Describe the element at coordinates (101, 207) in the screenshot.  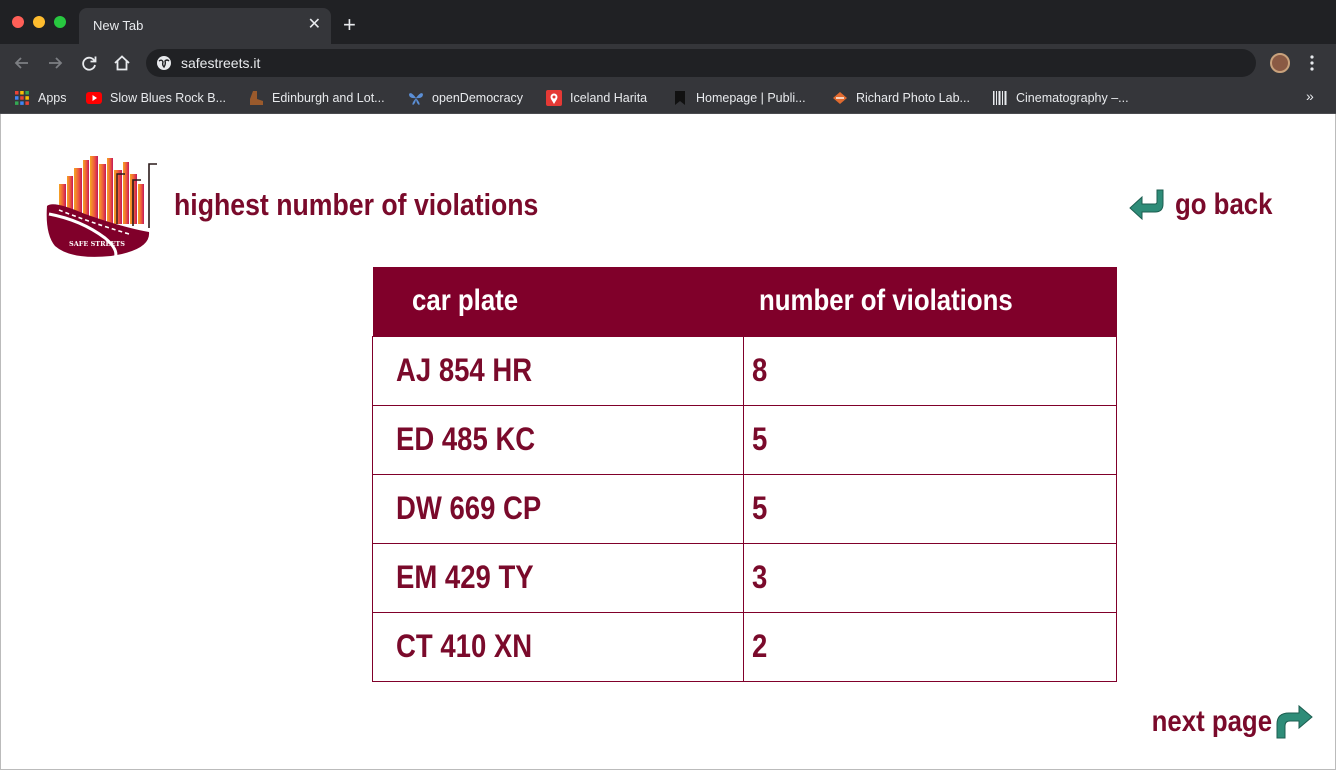
I see `safe-streets-logo: SAFE STREETS` at that location.